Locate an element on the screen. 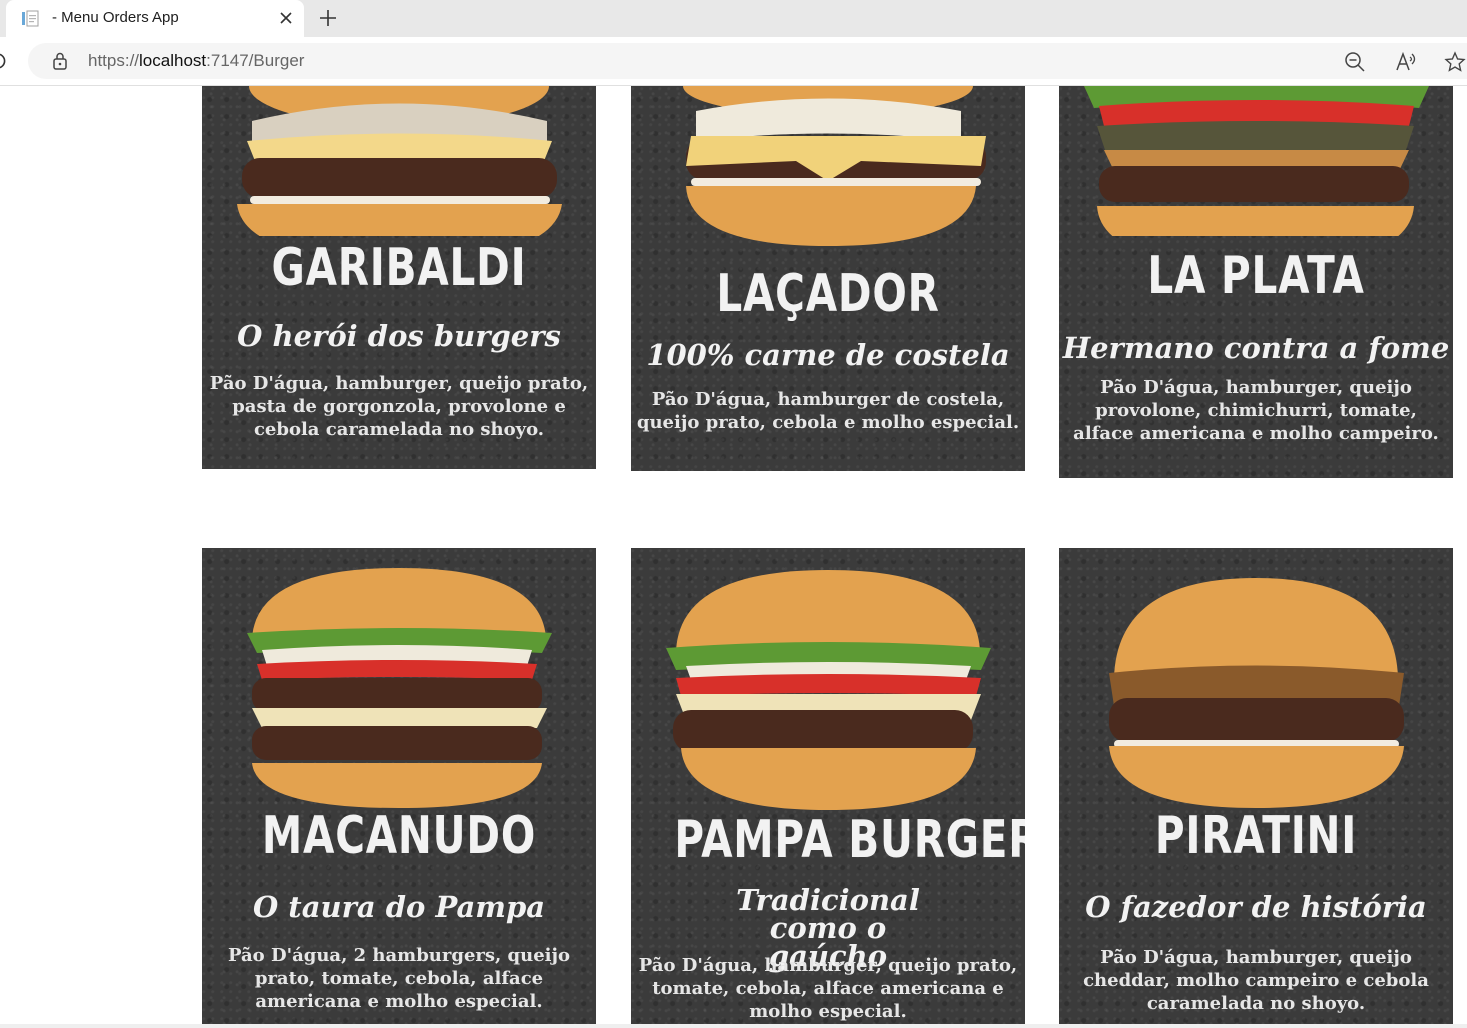  burger-name: PIRATINI is located at coordinates (1256, 836).